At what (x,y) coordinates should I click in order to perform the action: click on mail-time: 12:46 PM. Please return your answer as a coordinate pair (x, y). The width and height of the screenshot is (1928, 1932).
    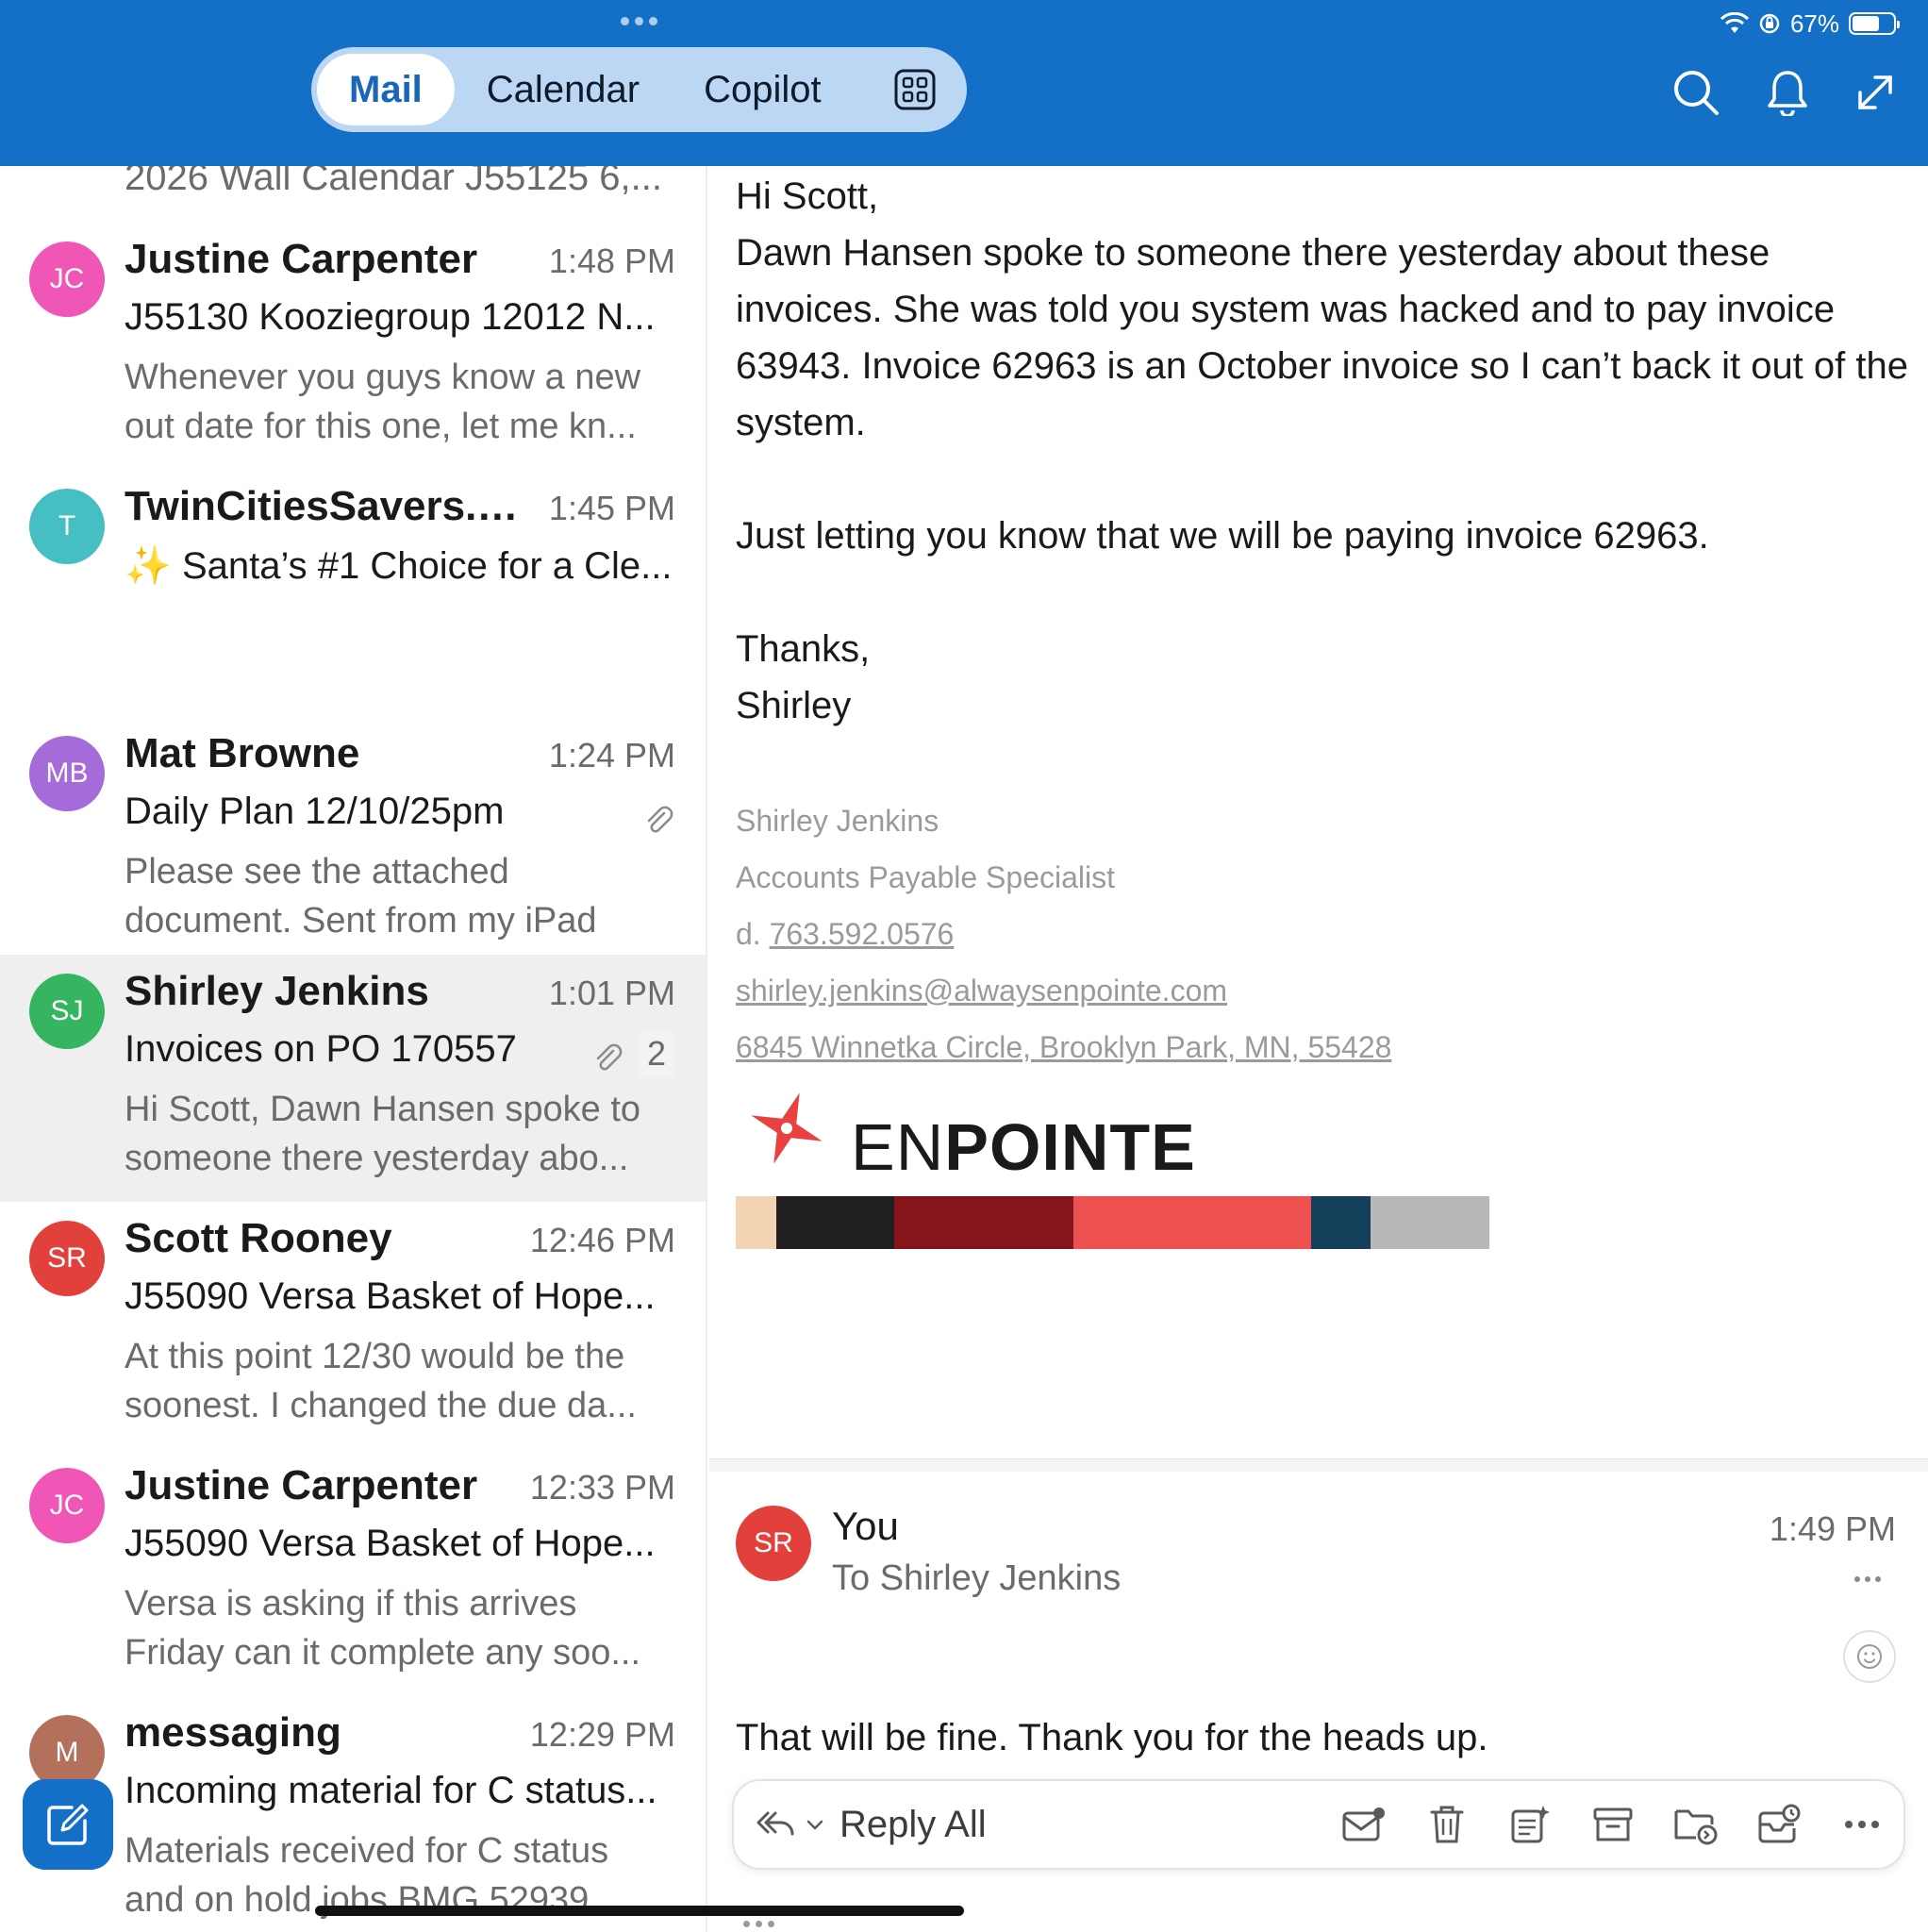
    Looking at the image, I should click on (602, 1240).